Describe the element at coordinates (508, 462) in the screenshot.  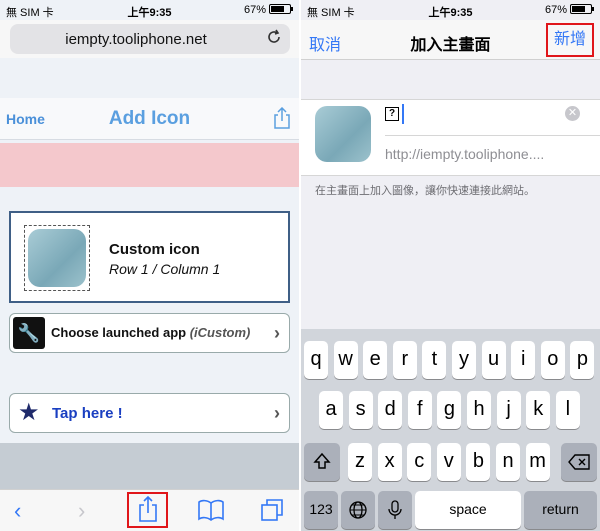
I see `key-n: n` at that location.